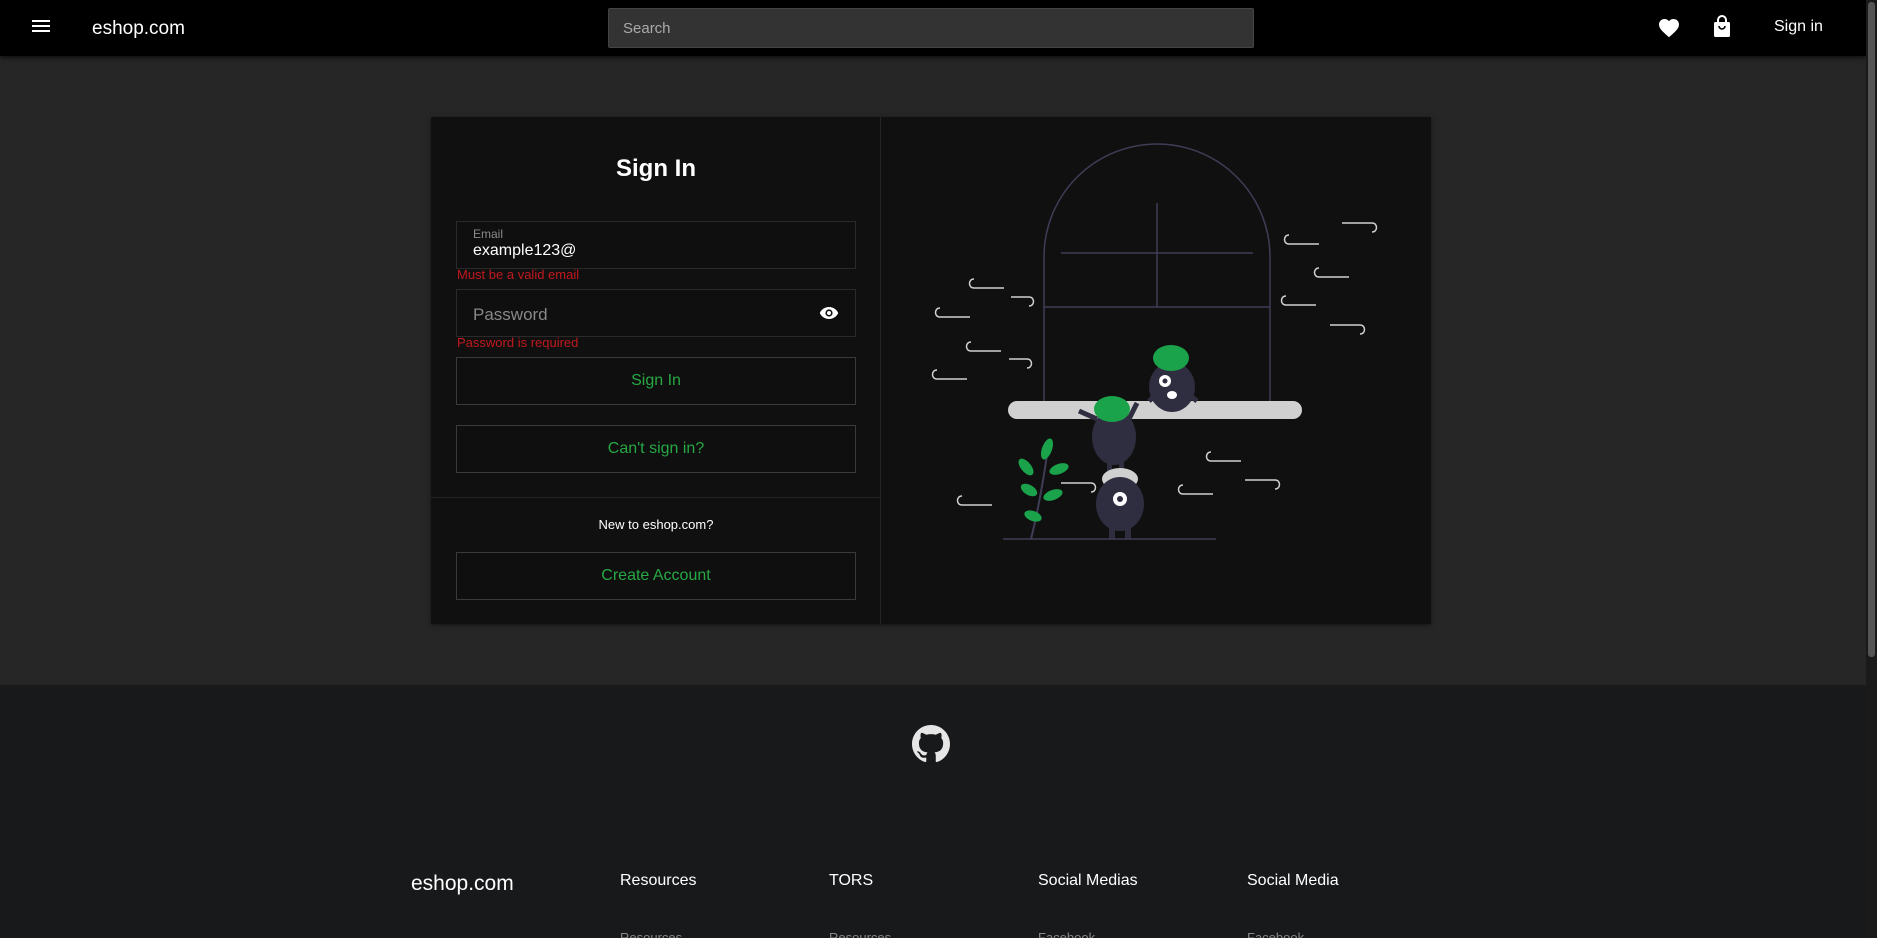 This screenshot has height=938, width=1877. Describe the element at coordinates (656, 449) in the screenshot. I see `cant-signin-button: Can't sign in?` at that location.